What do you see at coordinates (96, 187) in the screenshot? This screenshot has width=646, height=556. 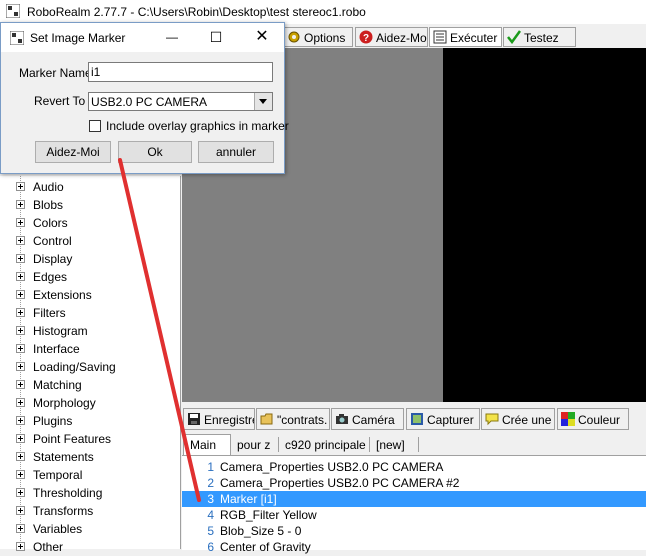 I see `tree-item: Audio` at bounding box center [96, 187].